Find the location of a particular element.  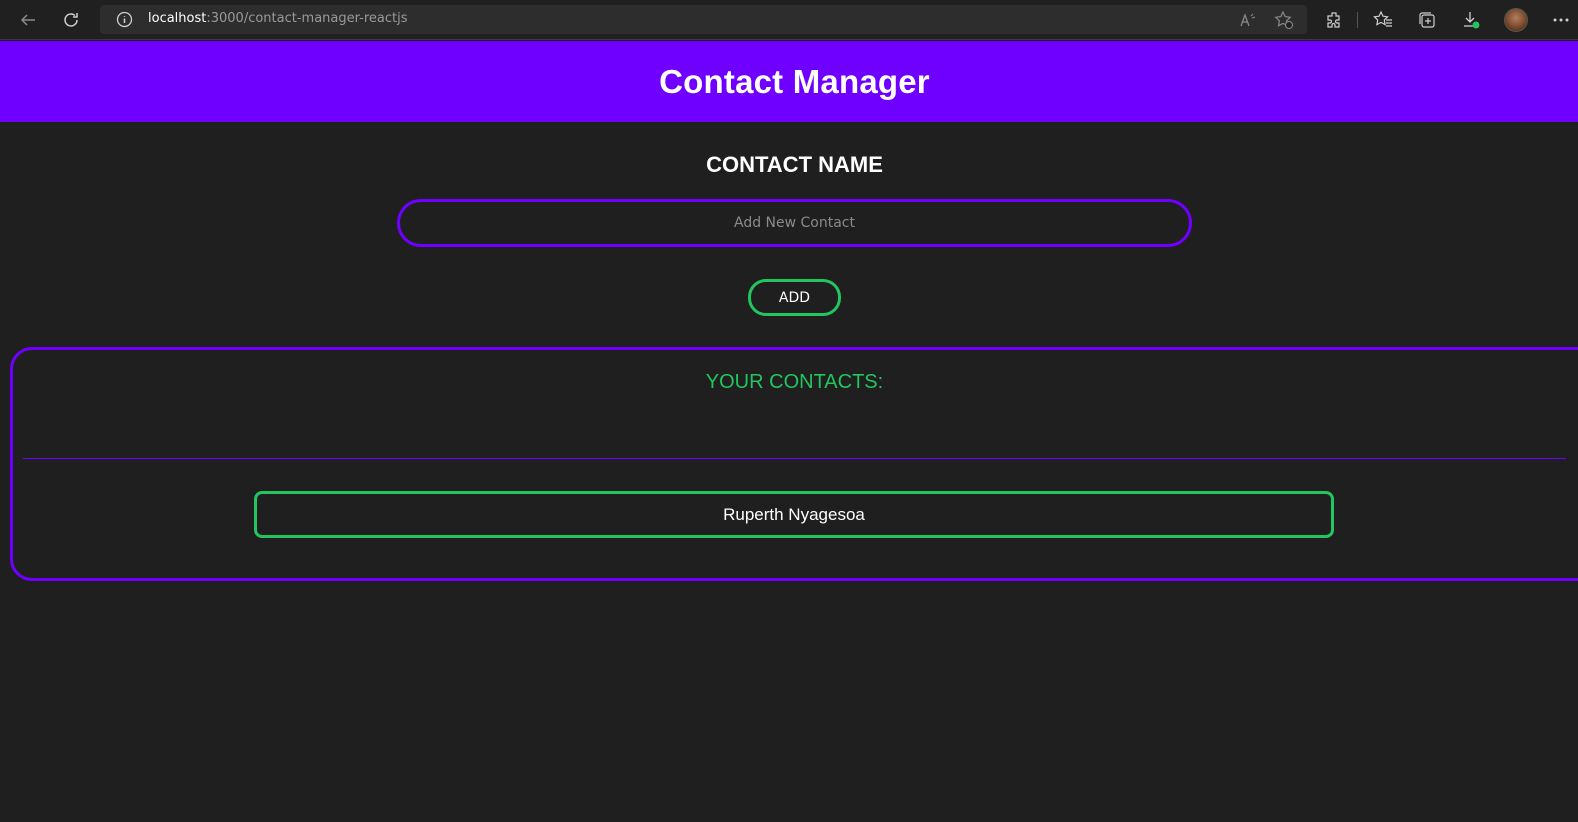

address-bar: localhost:3000/contact-manager-reactjs is located at coordinates (703, 19).